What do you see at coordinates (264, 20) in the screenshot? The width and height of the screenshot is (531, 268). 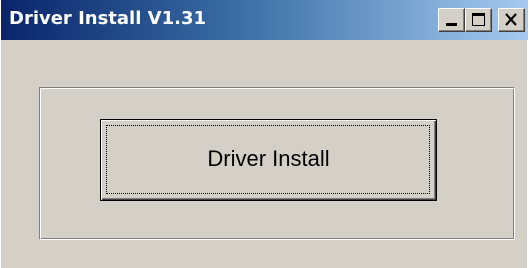 I see `title-bar: Driver Install V1.31` at bounding box center [264, 20].